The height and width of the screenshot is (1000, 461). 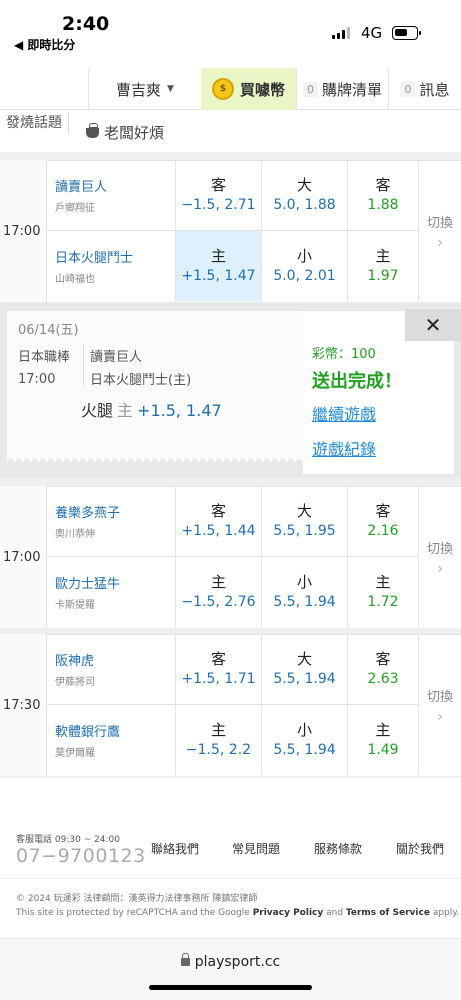 What do you see at coordinates (434, 89) in the screenshot?
I see `messages-label: 訊息` at bounding box center [434, 89].